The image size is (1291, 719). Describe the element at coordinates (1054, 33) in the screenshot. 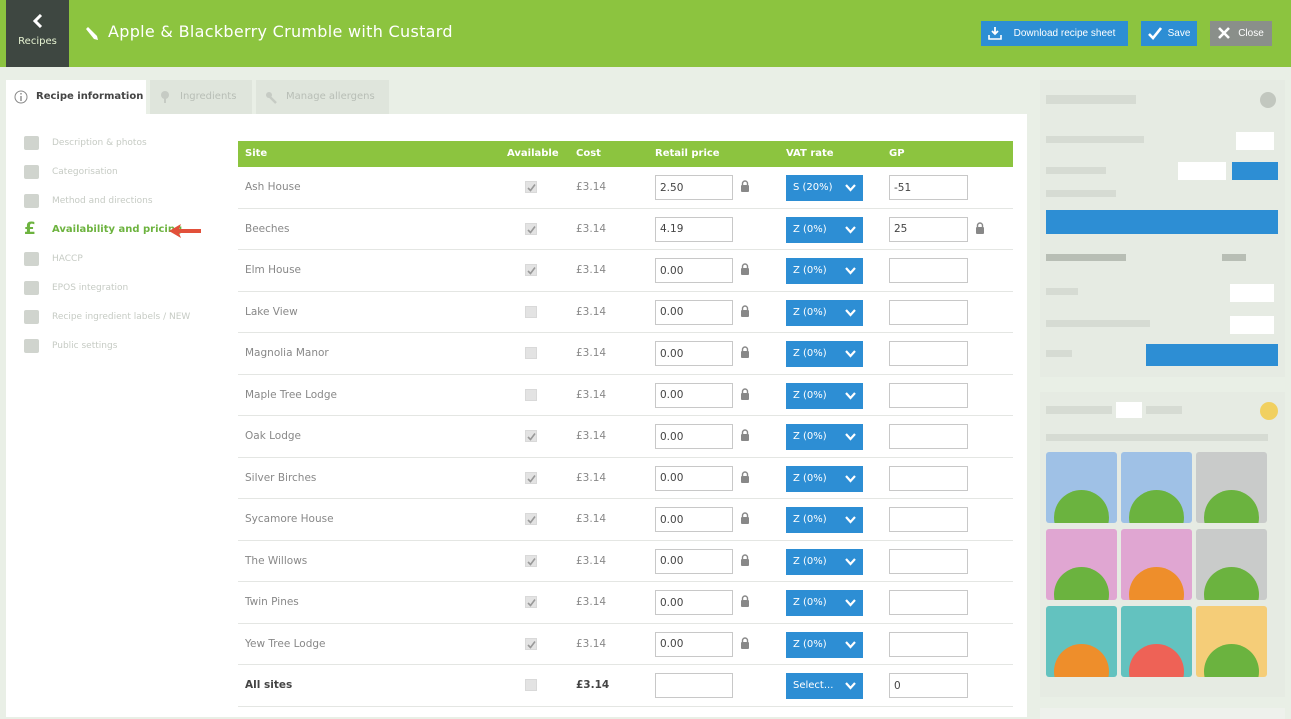

I see `download-recipe-sheet-button: Download recipe sheet` at that location.